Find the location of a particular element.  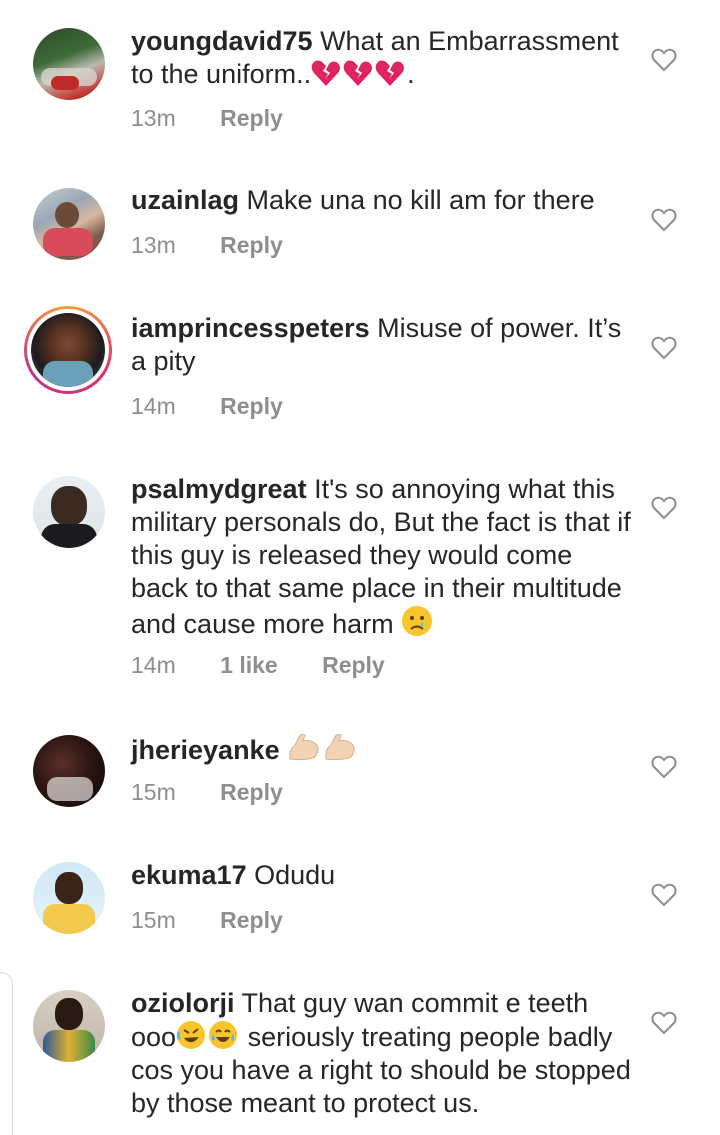

username: oziolorji is located at coordinates (183, 1003).